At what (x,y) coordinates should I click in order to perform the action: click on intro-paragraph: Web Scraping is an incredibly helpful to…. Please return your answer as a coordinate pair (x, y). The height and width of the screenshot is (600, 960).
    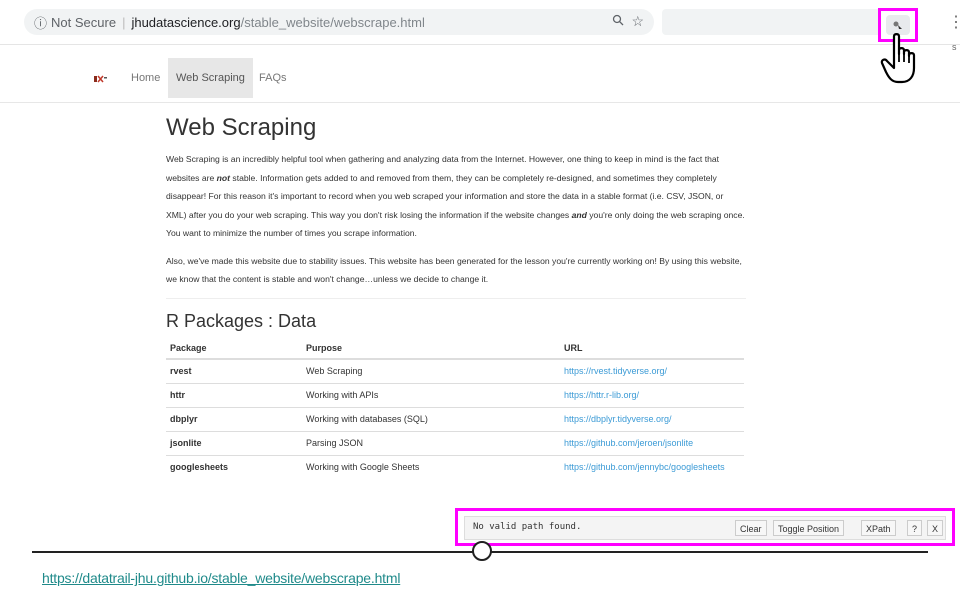
    Looking at the image, I should click on (455, 196).